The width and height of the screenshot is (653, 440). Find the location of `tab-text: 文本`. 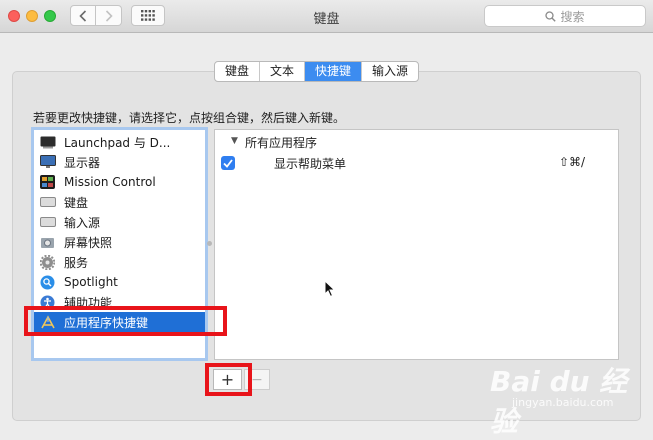

tab-text: 文本 is located at coordinates (283, 71).